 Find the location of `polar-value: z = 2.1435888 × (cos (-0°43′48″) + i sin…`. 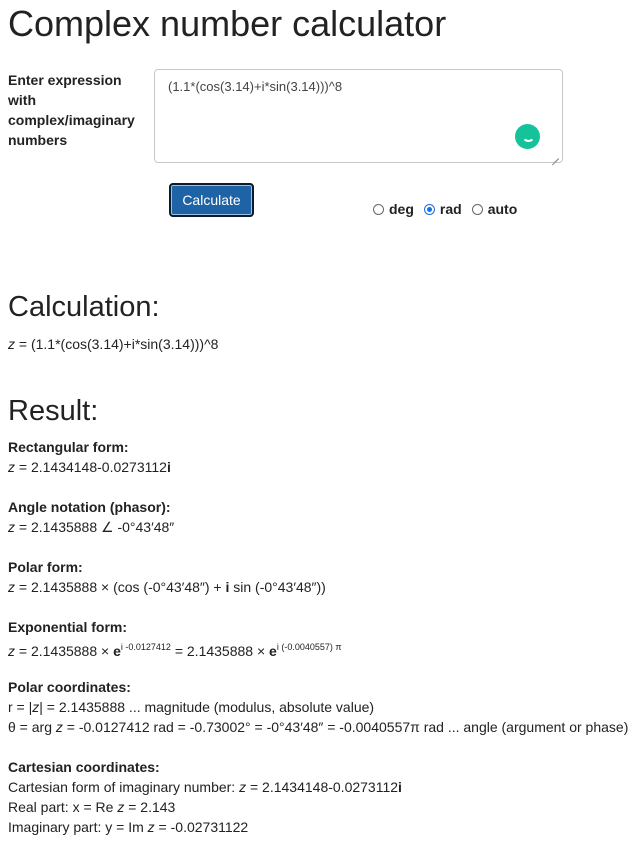

polar-value: z = 2.1435888 × (cos (-0°43′48″) + i sin… is located at coordinates (167, 587).